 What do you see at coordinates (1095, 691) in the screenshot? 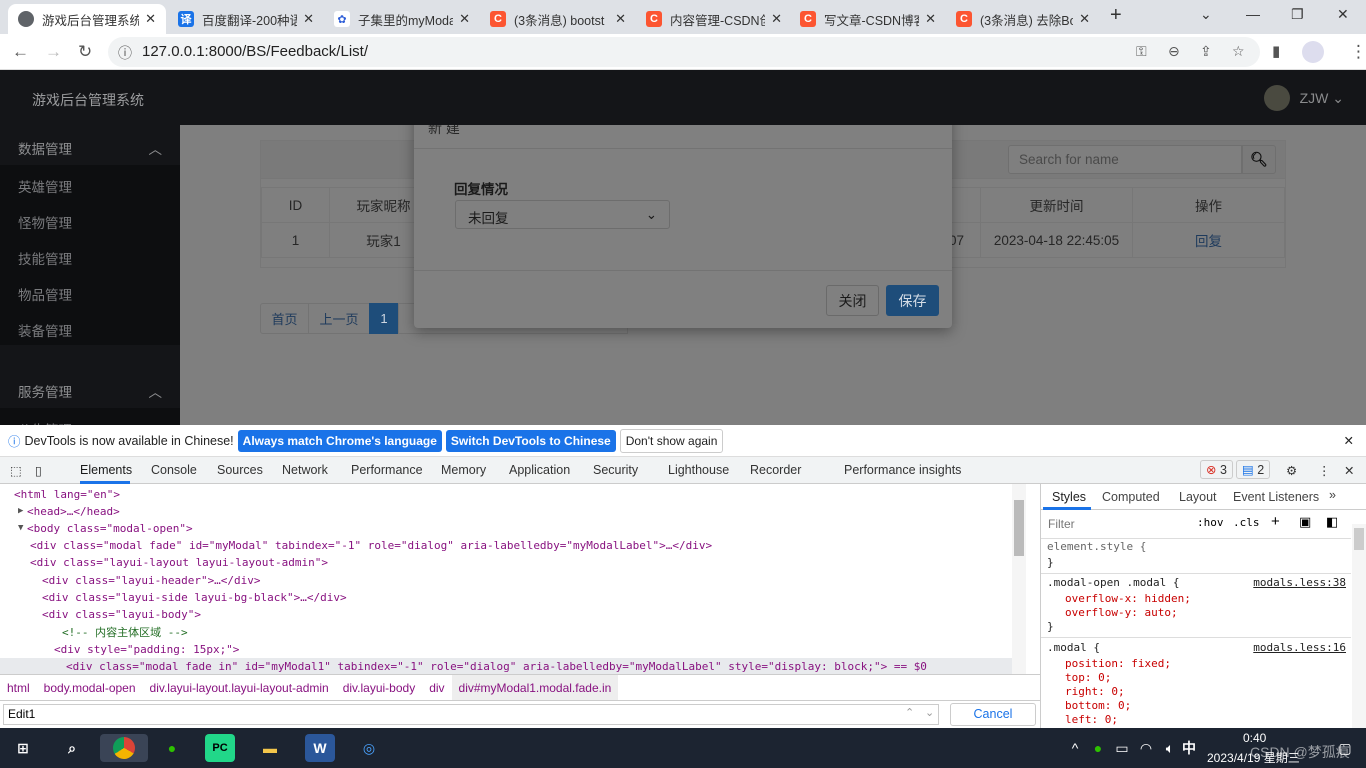
I see `css-property: right: 0;` at bounding box center [1095, 691].